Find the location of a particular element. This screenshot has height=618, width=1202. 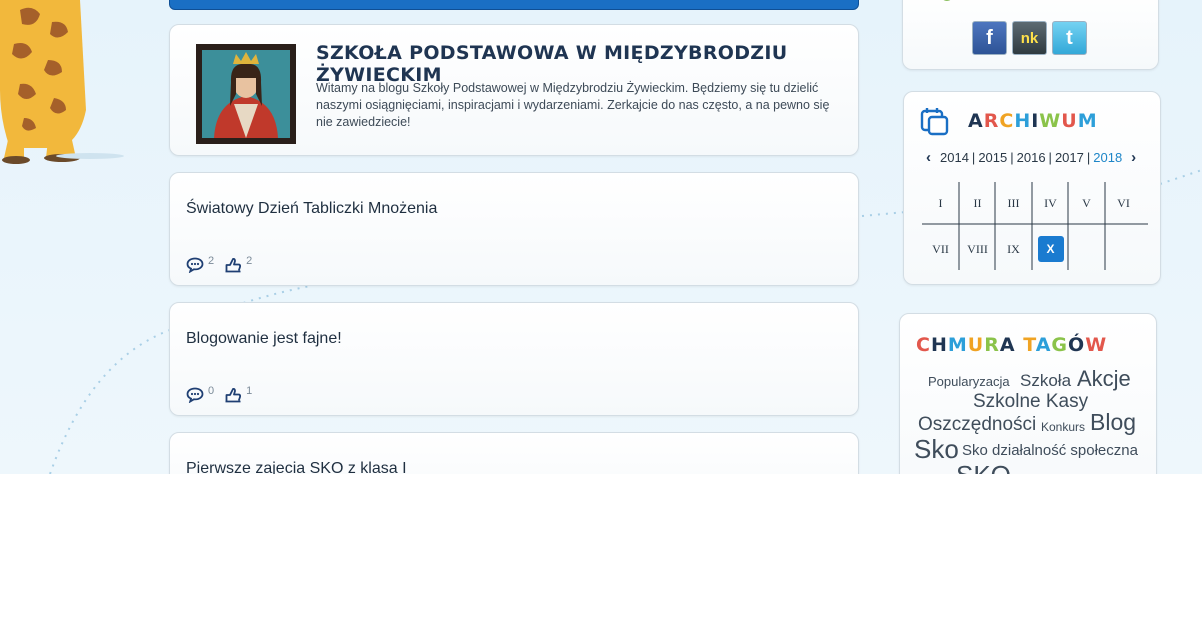

year-link: 2015 is located at coordinates (992, 157).